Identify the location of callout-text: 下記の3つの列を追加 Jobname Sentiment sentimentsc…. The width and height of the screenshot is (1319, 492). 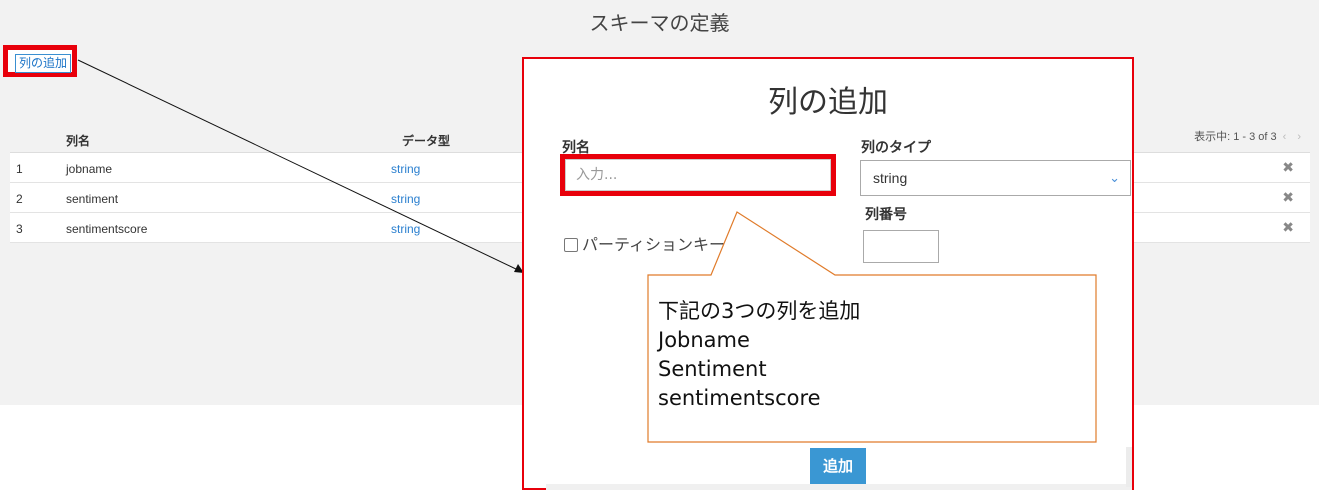
(759, 355).